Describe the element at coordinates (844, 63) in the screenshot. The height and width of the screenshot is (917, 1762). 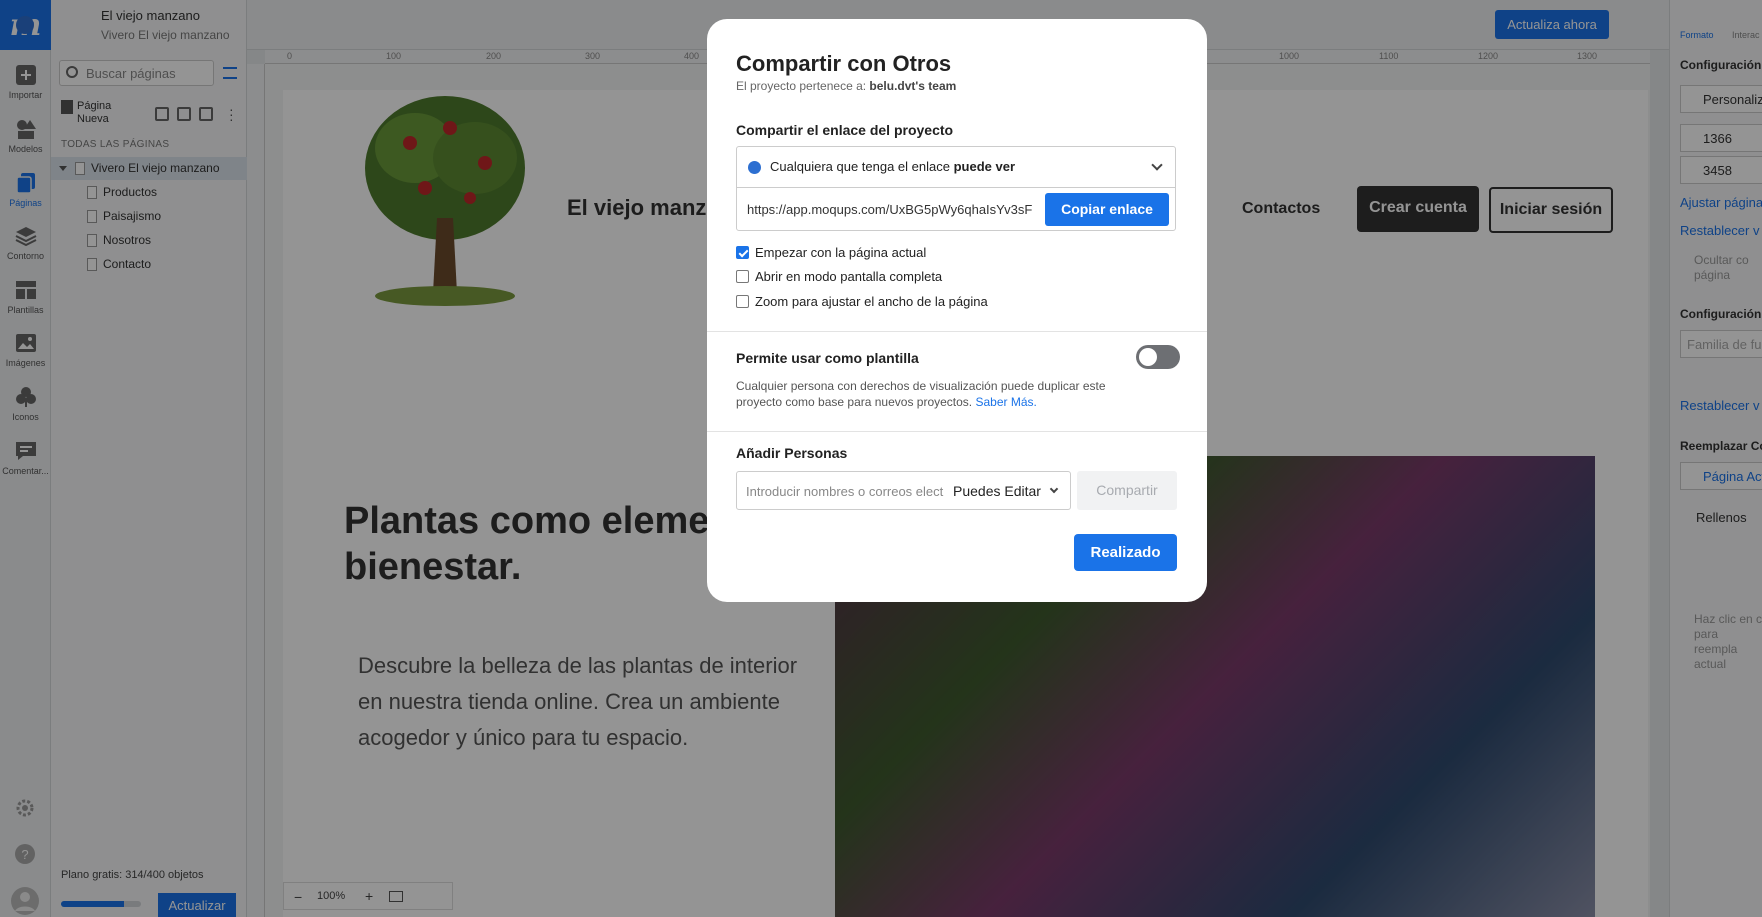
I see `dialog-title: Compartir con Otros` at that location.